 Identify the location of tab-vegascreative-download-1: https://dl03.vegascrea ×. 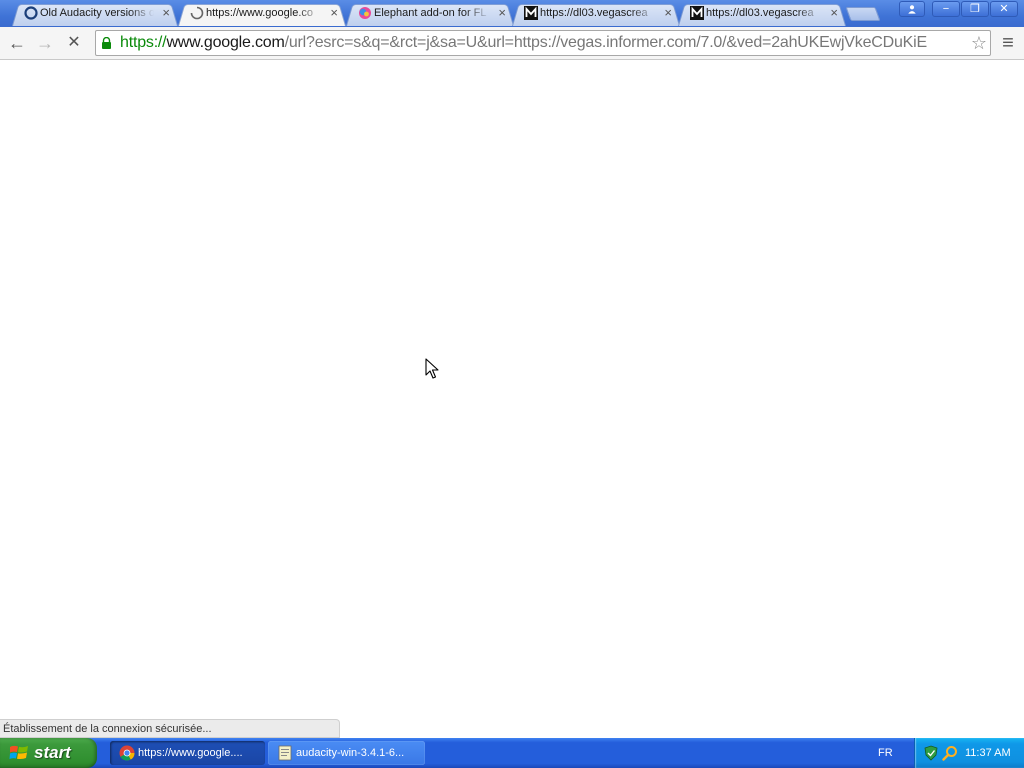
(596, 14).